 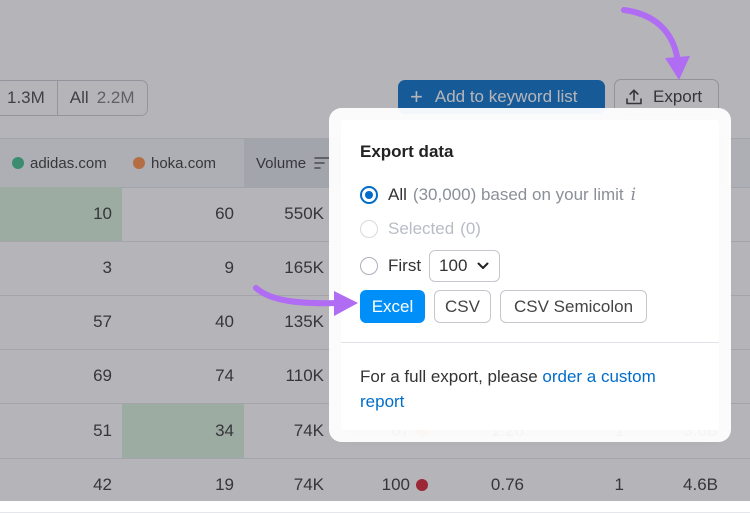 I want to click on table-row: 42 19 74K 100 0.76 1 4.6B, so click(x=375, y=485).